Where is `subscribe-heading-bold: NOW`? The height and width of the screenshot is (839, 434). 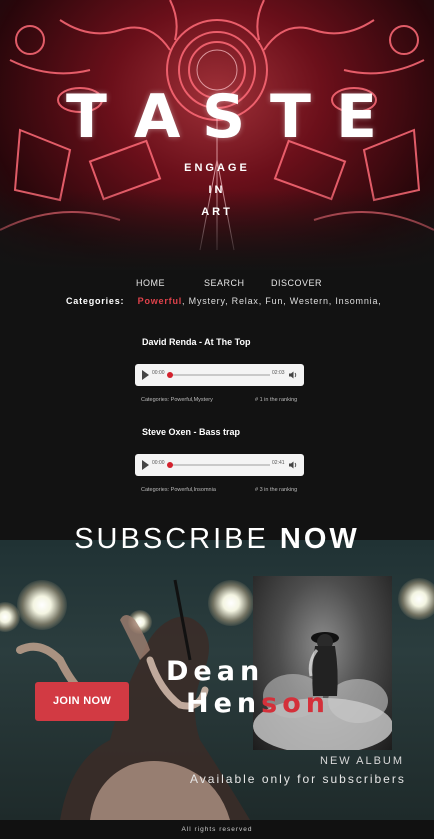 subscribe-heading-bold: NOW is located at coordinates (319, 539).